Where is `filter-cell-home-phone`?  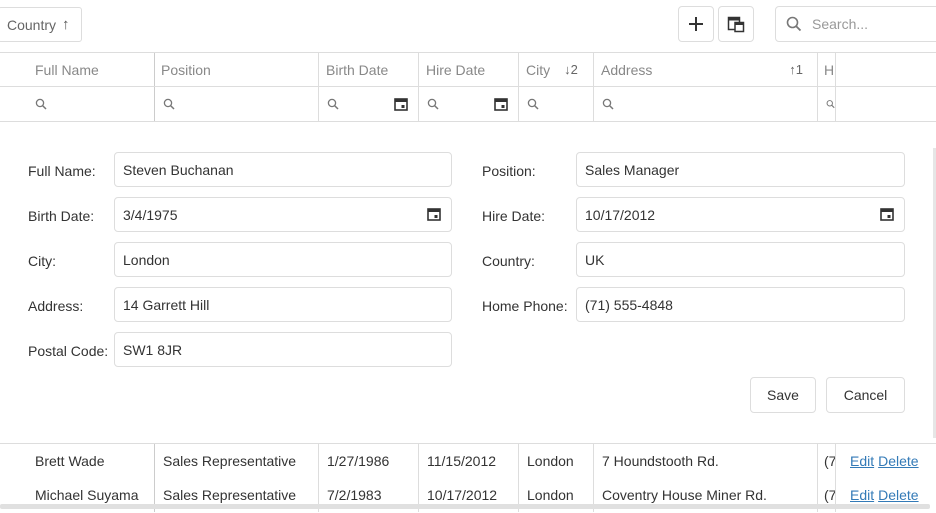 filter-cell-home-phone is located at coordinates (827, 104).